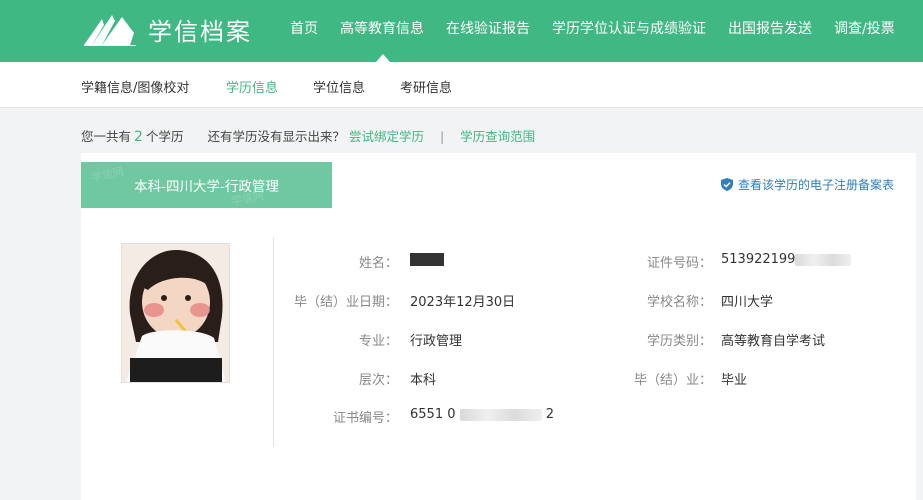  I want to click on divider, so click(273, 342).